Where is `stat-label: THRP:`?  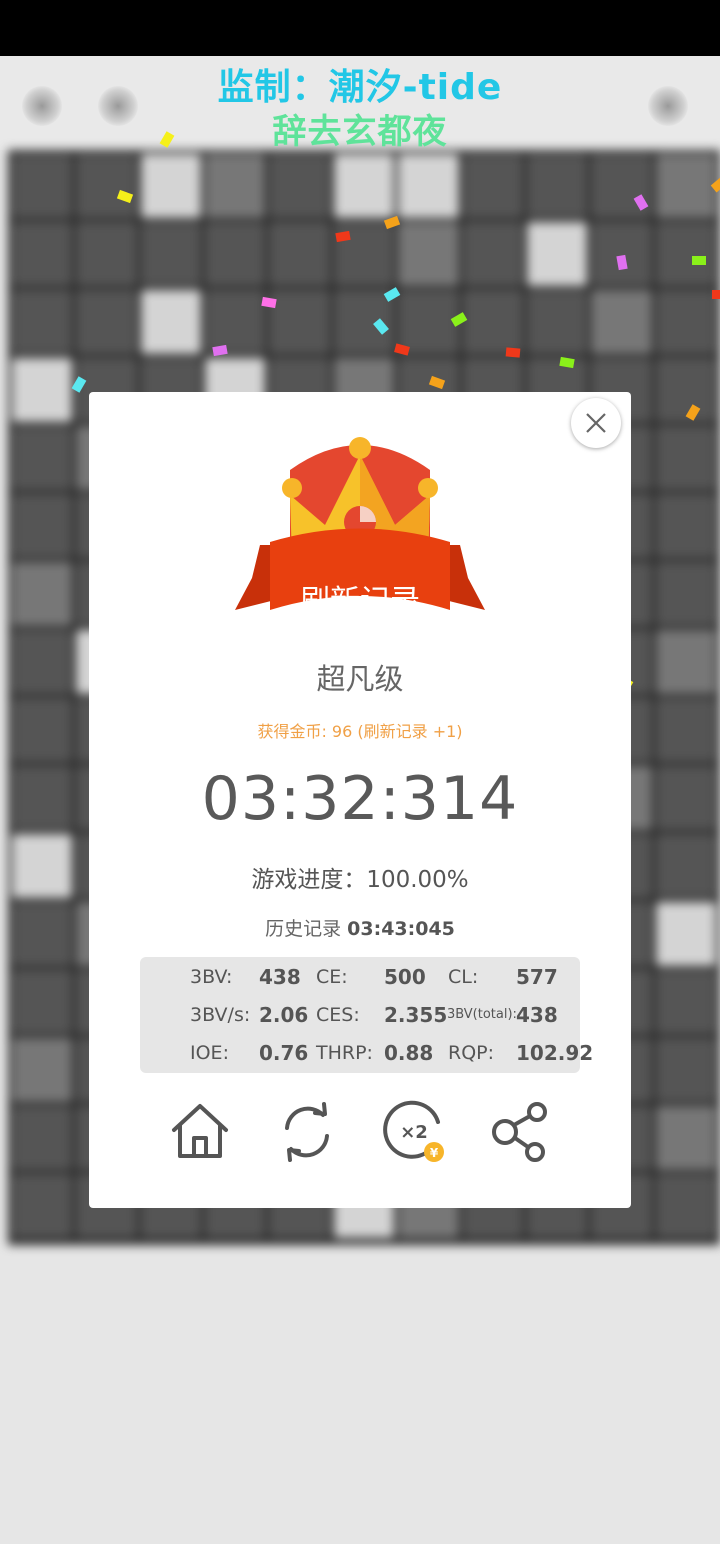 stat-label: THRP: is located at coordinates (344, 1053).